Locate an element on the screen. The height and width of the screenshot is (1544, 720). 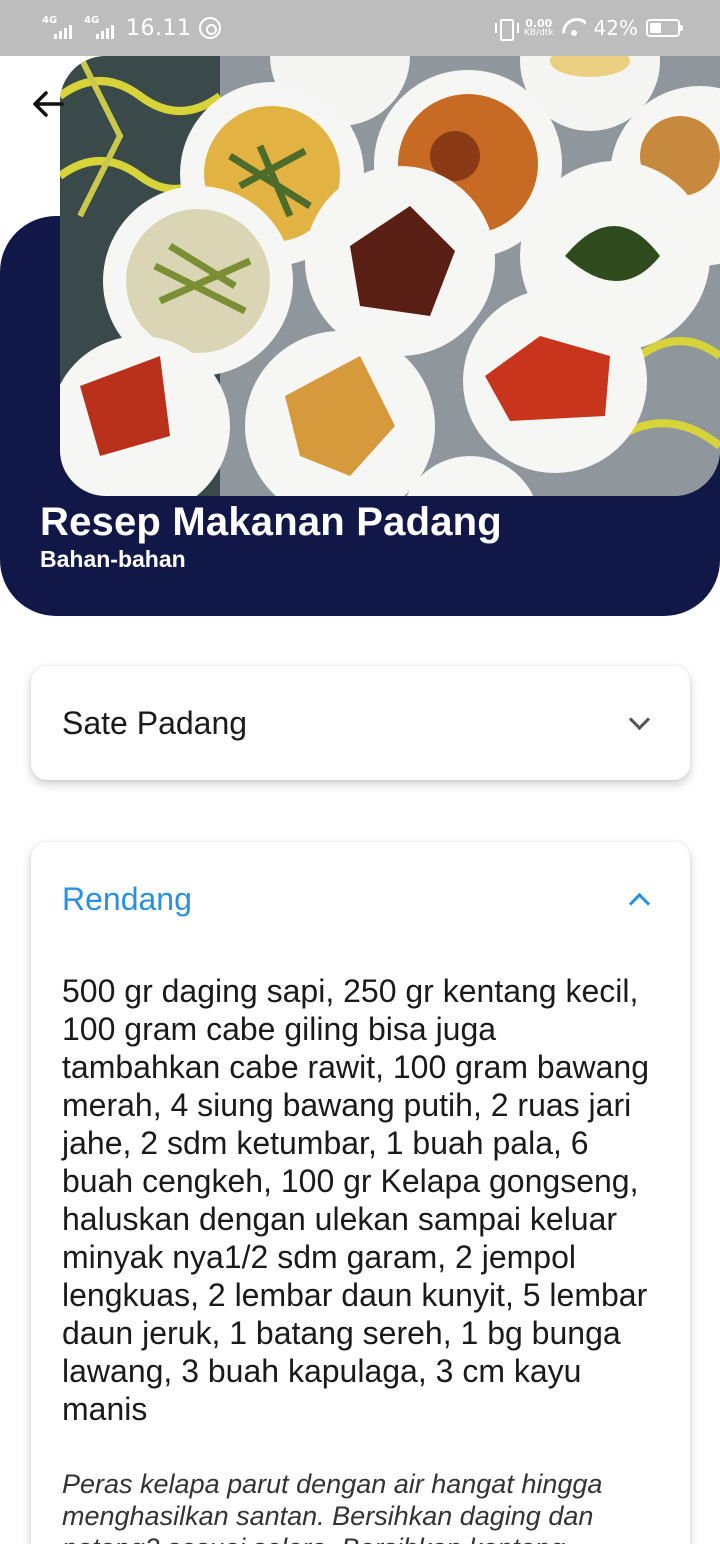
vibrate-icon is located at coordinates (506, 29).